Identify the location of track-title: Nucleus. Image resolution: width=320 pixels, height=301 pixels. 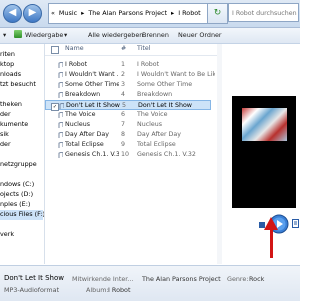
(150, 124).